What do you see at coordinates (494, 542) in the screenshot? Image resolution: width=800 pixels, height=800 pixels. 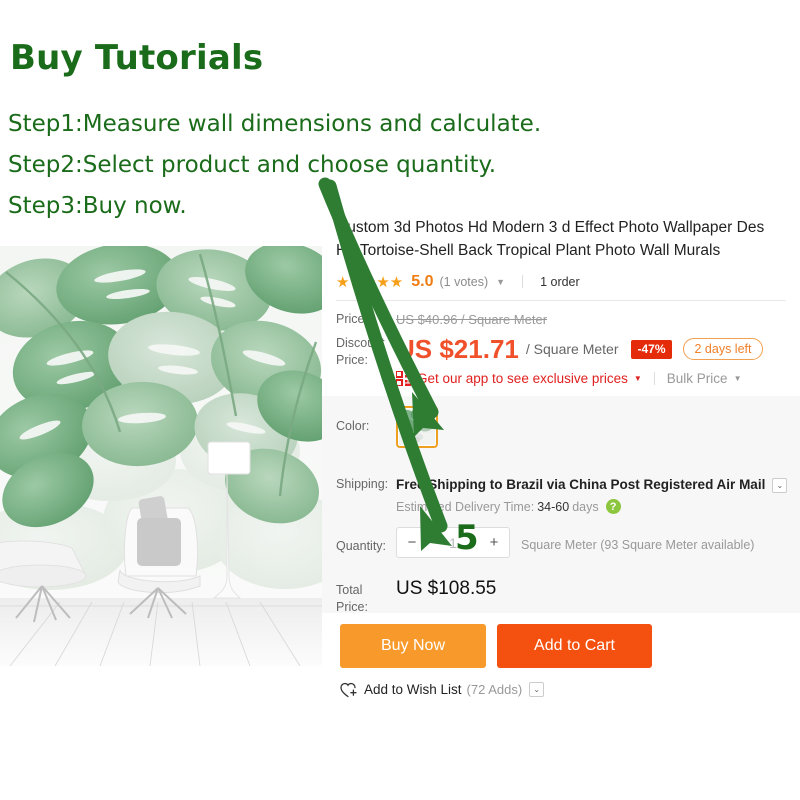 I see `quantity-increment-button: +` at bounding box center [494, 542].